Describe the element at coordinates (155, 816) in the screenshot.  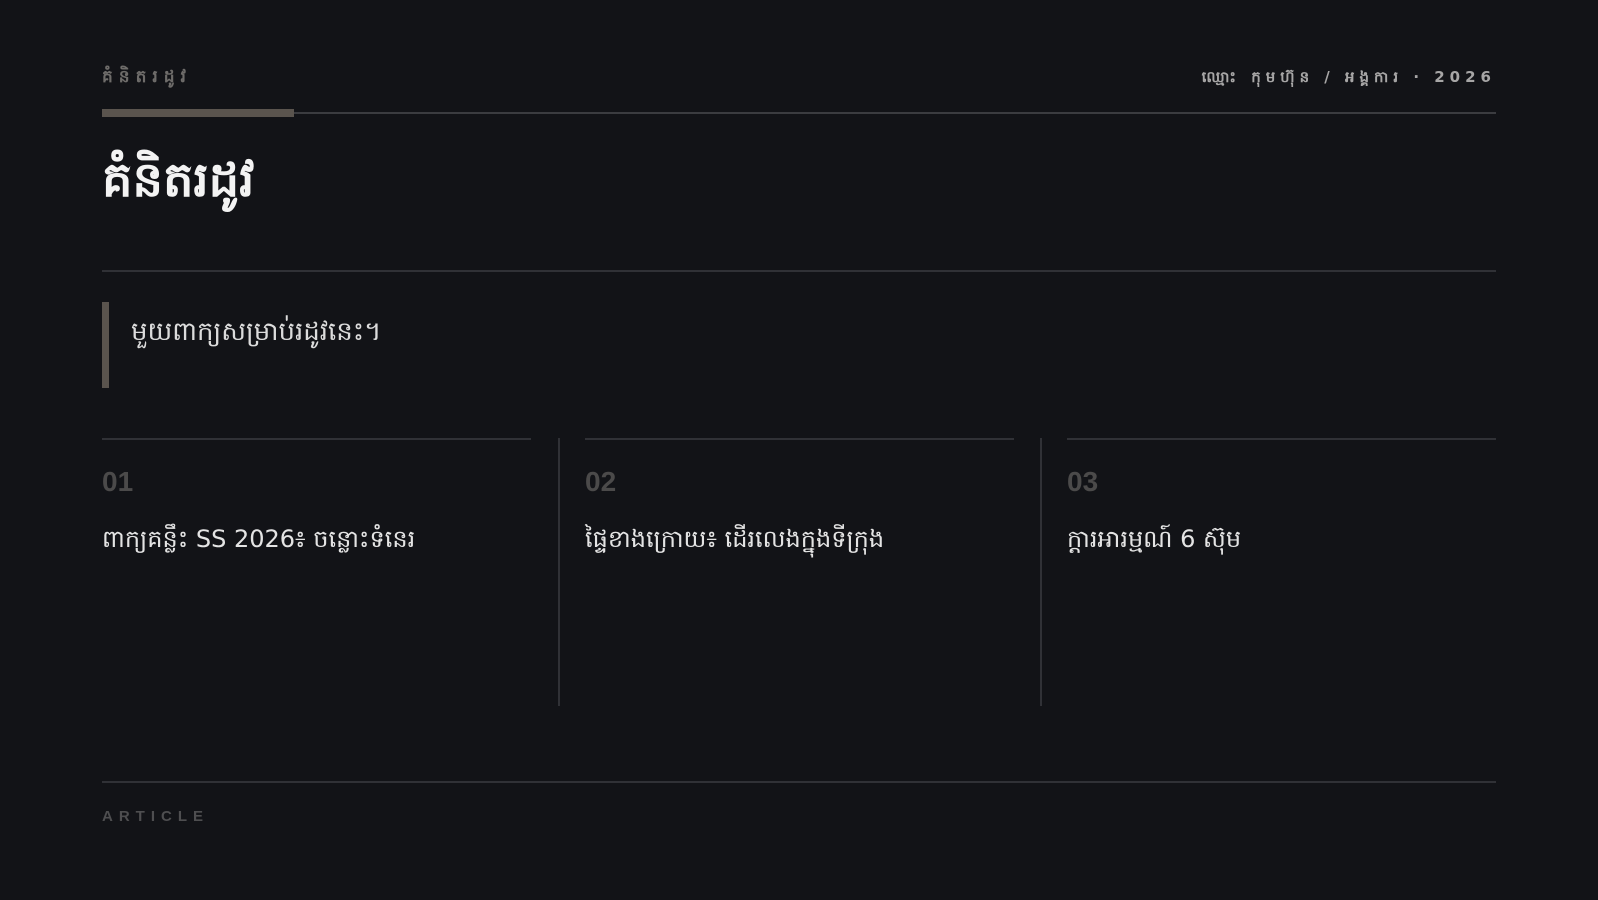
I see `footer-label: ARTICLE` at that location.